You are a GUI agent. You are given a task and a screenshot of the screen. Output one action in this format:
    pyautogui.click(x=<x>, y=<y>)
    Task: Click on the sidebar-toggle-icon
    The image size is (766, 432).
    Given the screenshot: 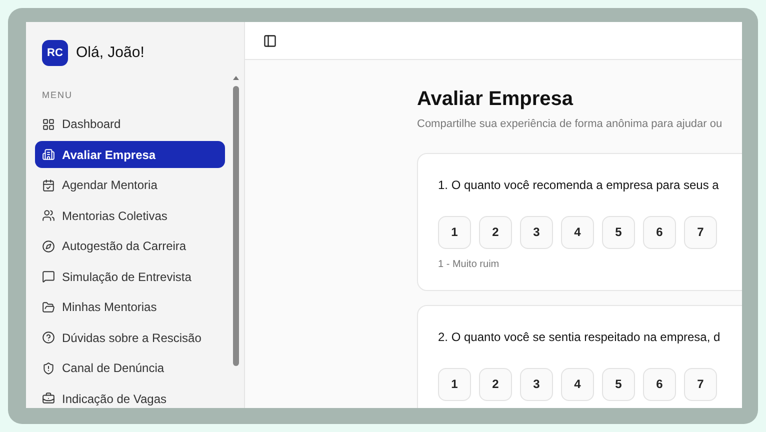 What is the action you would take?
    pyautogui.click(x=270, y=41)
    